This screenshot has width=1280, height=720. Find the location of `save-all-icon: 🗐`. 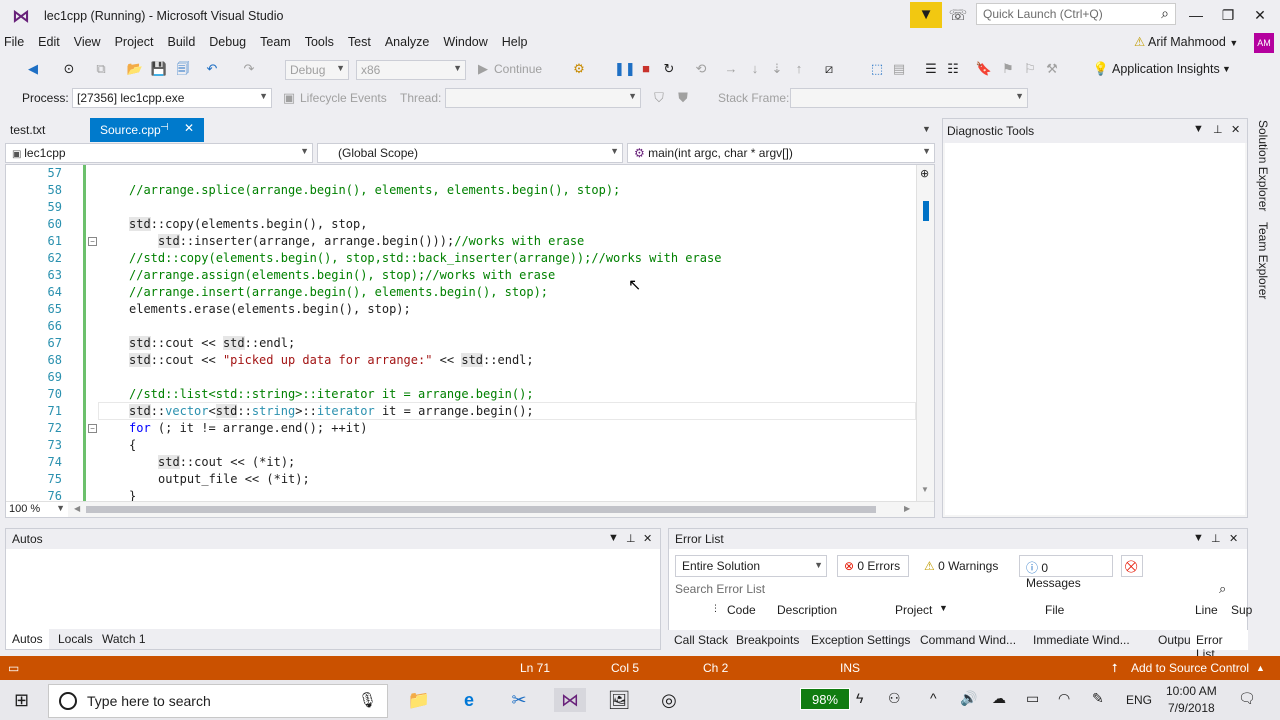

save-all-icon: 🗐 is located at coordinates (183, 69).